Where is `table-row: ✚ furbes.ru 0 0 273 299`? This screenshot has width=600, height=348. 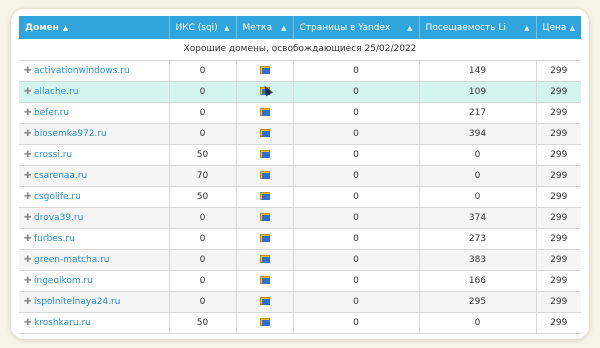 table-row: ✚ furbes.ru 0 0 273 299 is located at coordinates (300, 239).